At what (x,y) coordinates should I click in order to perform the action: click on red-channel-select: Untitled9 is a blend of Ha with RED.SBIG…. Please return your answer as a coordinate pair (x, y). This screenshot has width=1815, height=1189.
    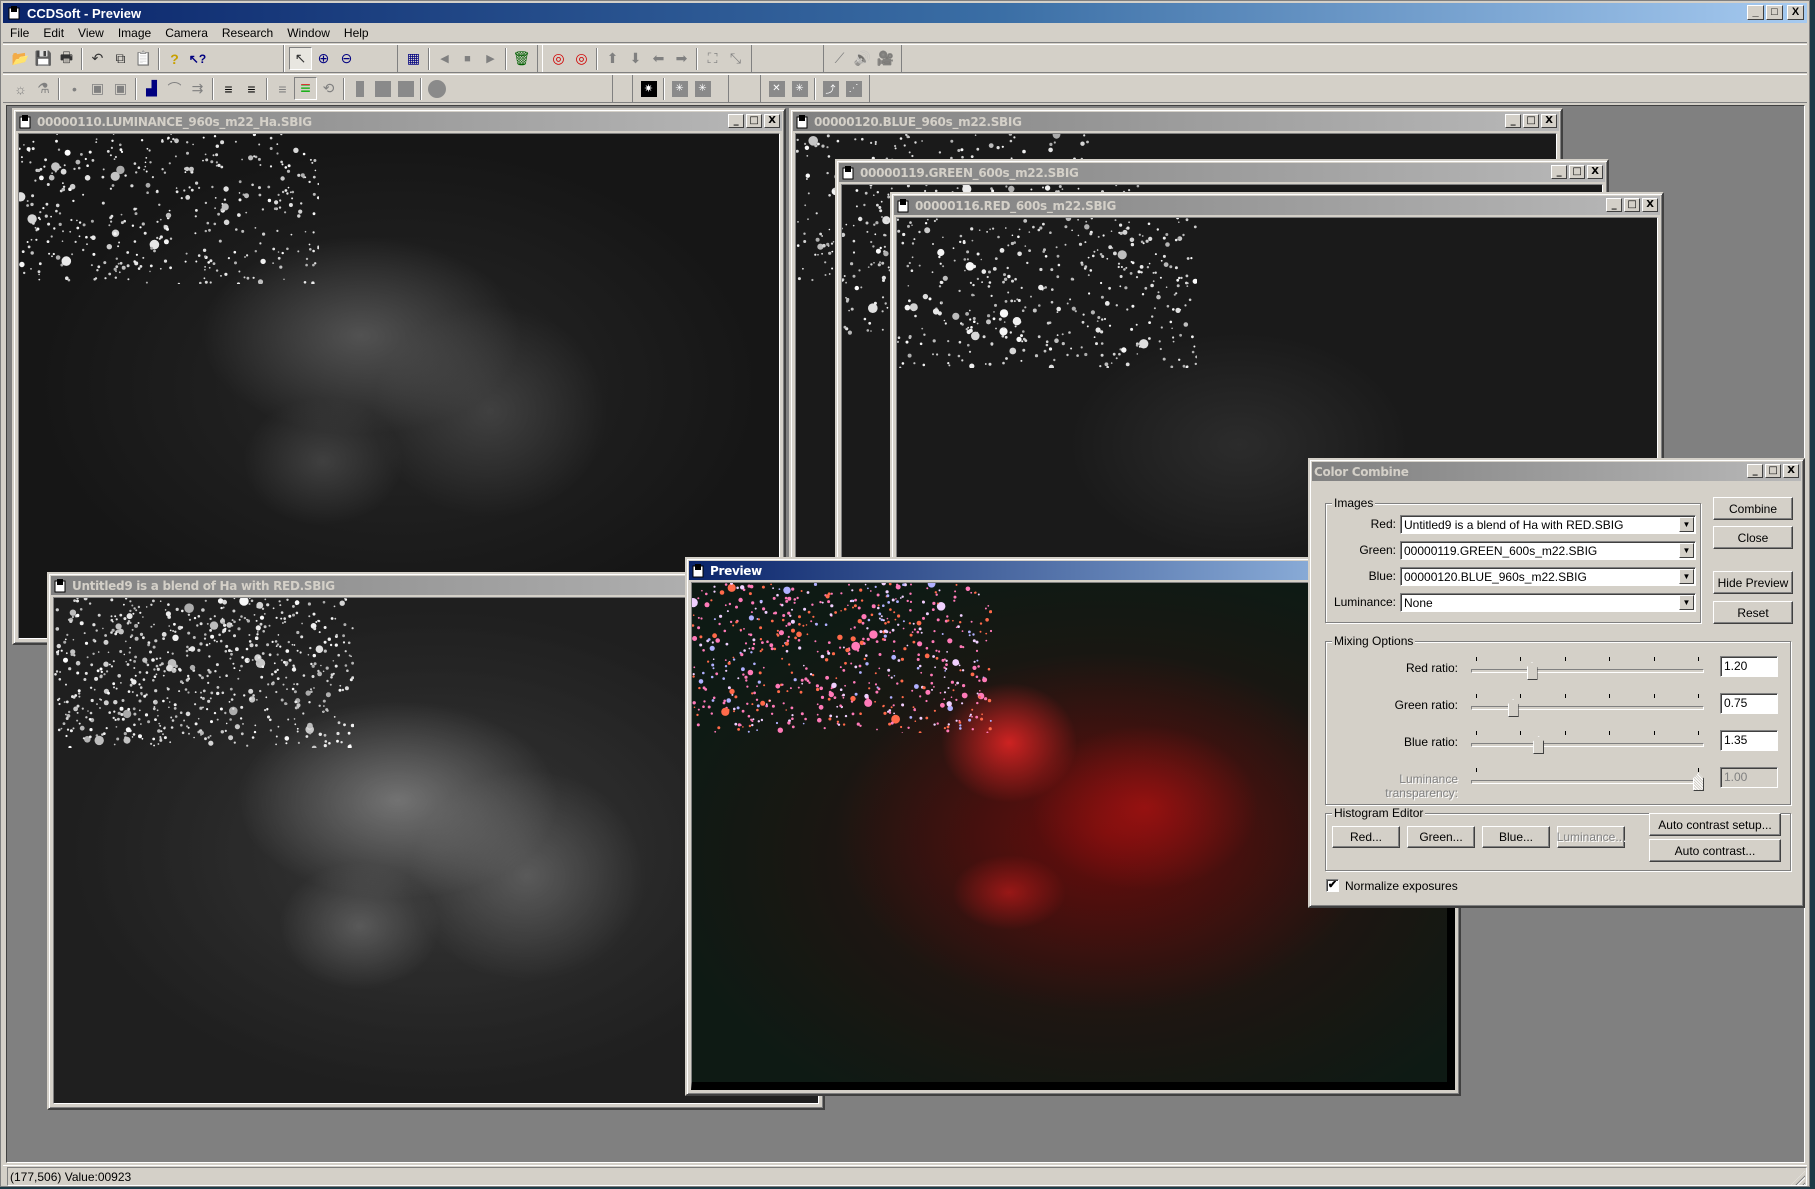
    Looking at the image, I should click on (1548, 524).